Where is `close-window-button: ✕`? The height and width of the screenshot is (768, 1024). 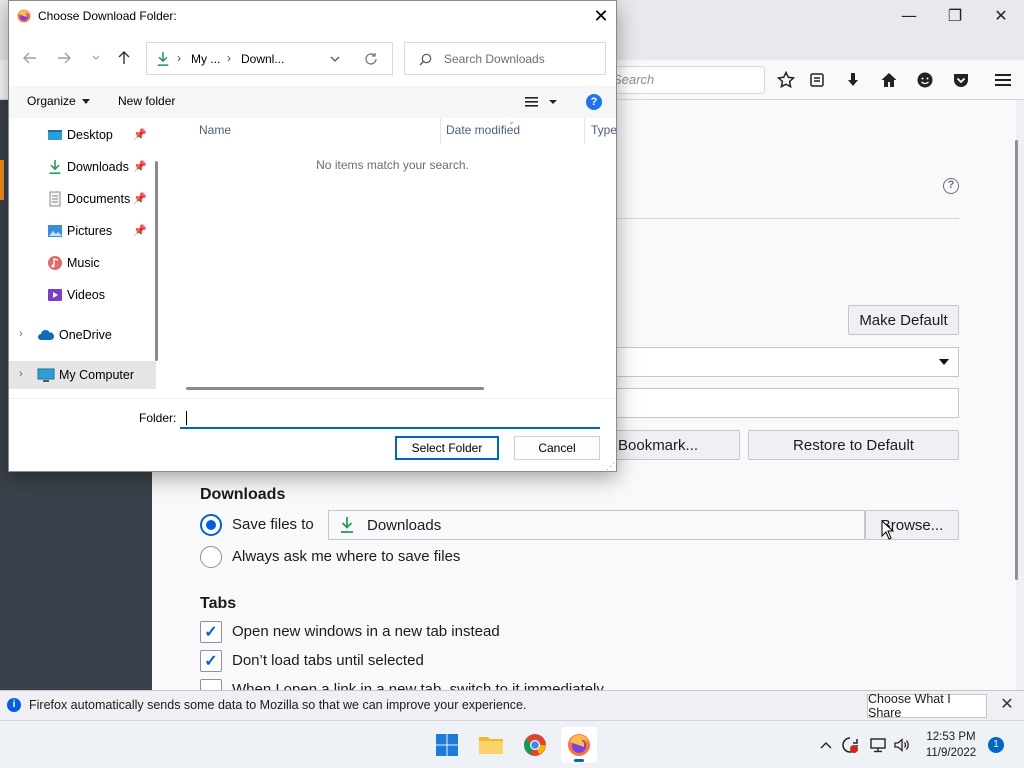
close-window-button: ✕ is located at coordinates (1001, 15).